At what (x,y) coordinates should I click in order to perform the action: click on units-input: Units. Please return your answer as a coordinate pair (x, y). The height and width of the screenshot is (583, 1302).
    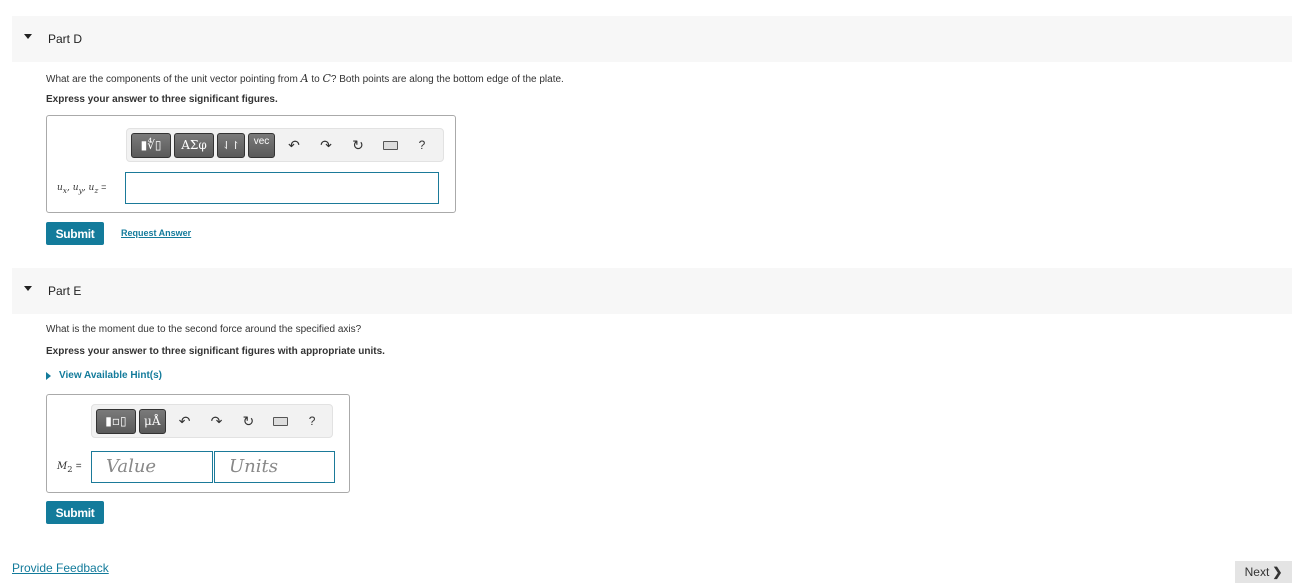
    Looking at the image, I should click on (274, 467).